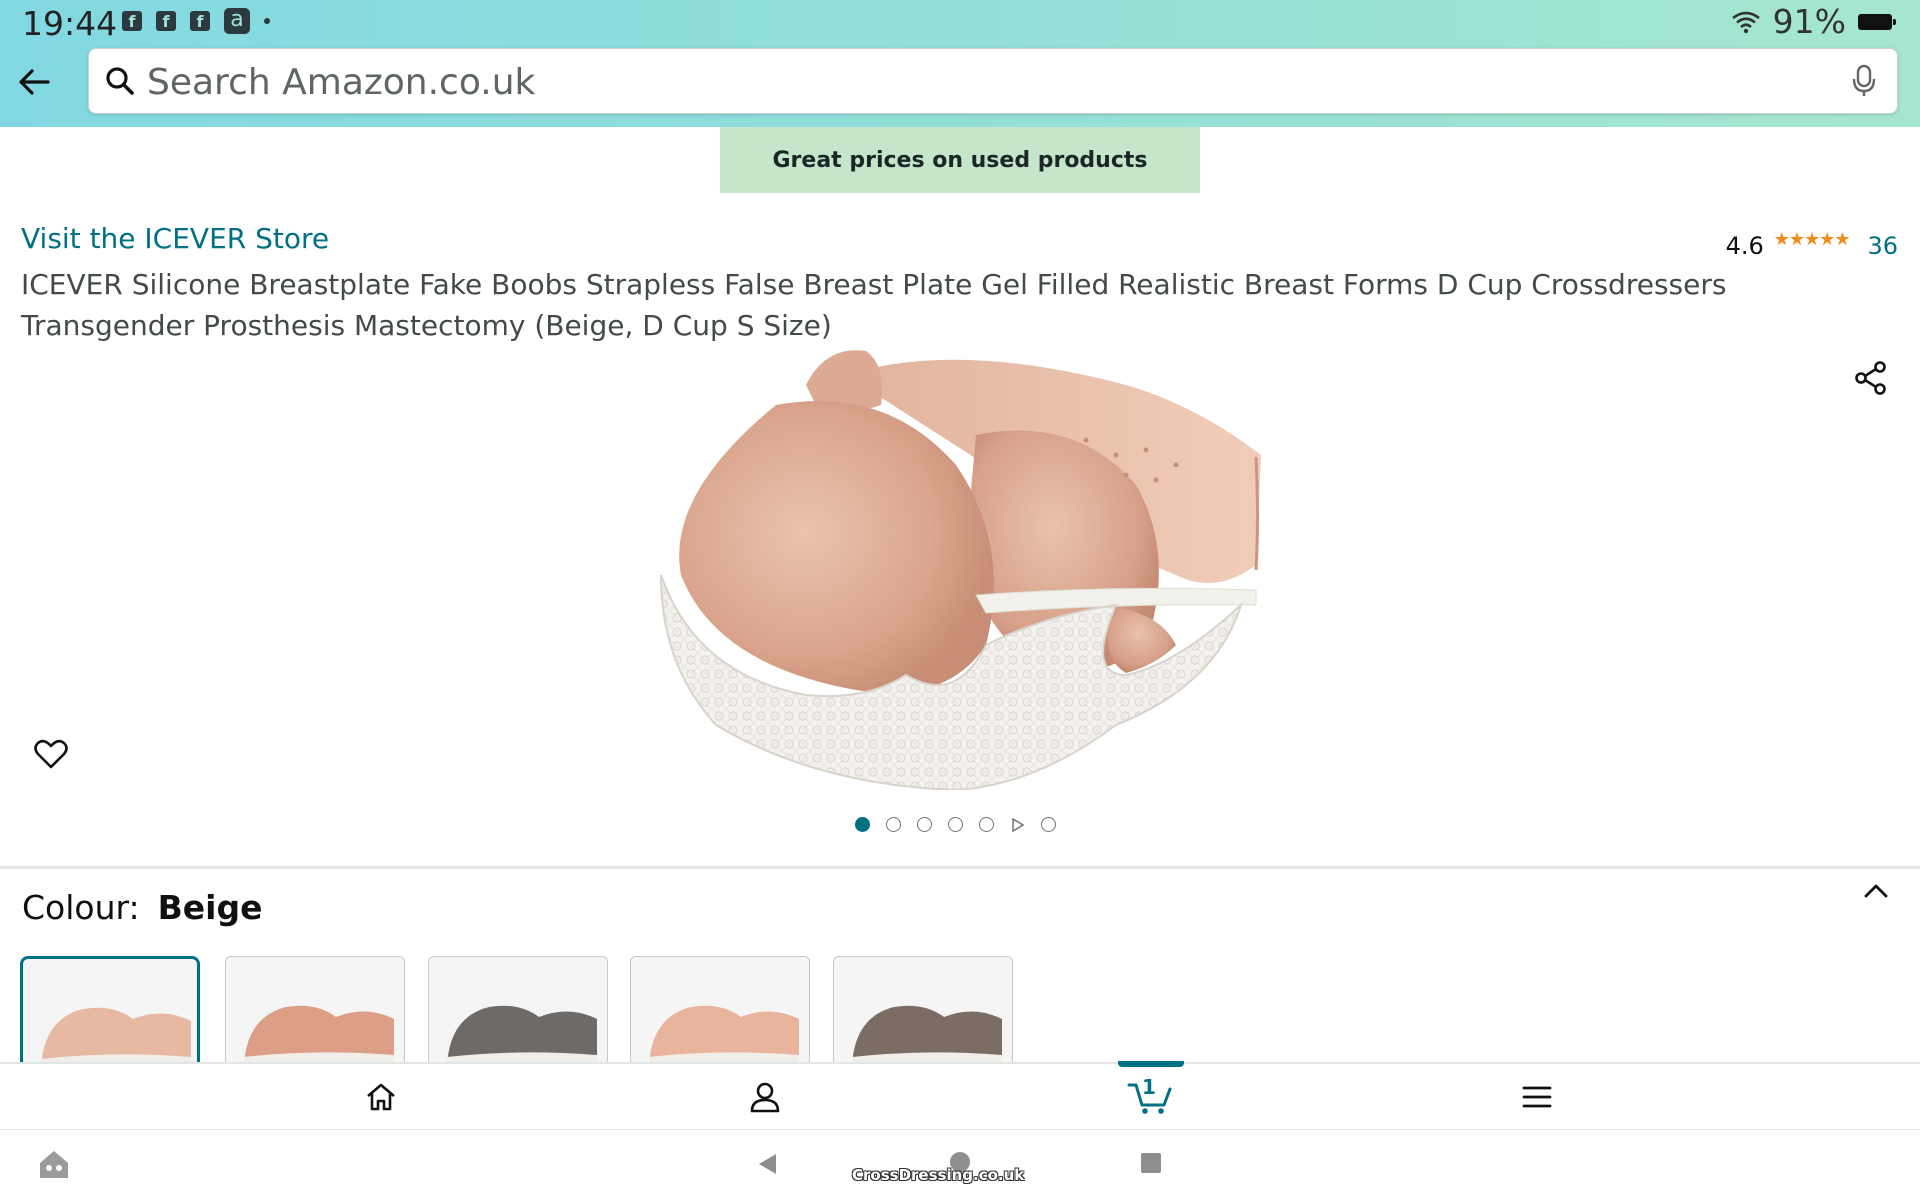  Describe the element at coordinates (210, 907) in the screenshot. I see `colour-selected-value: Beige` at that location.